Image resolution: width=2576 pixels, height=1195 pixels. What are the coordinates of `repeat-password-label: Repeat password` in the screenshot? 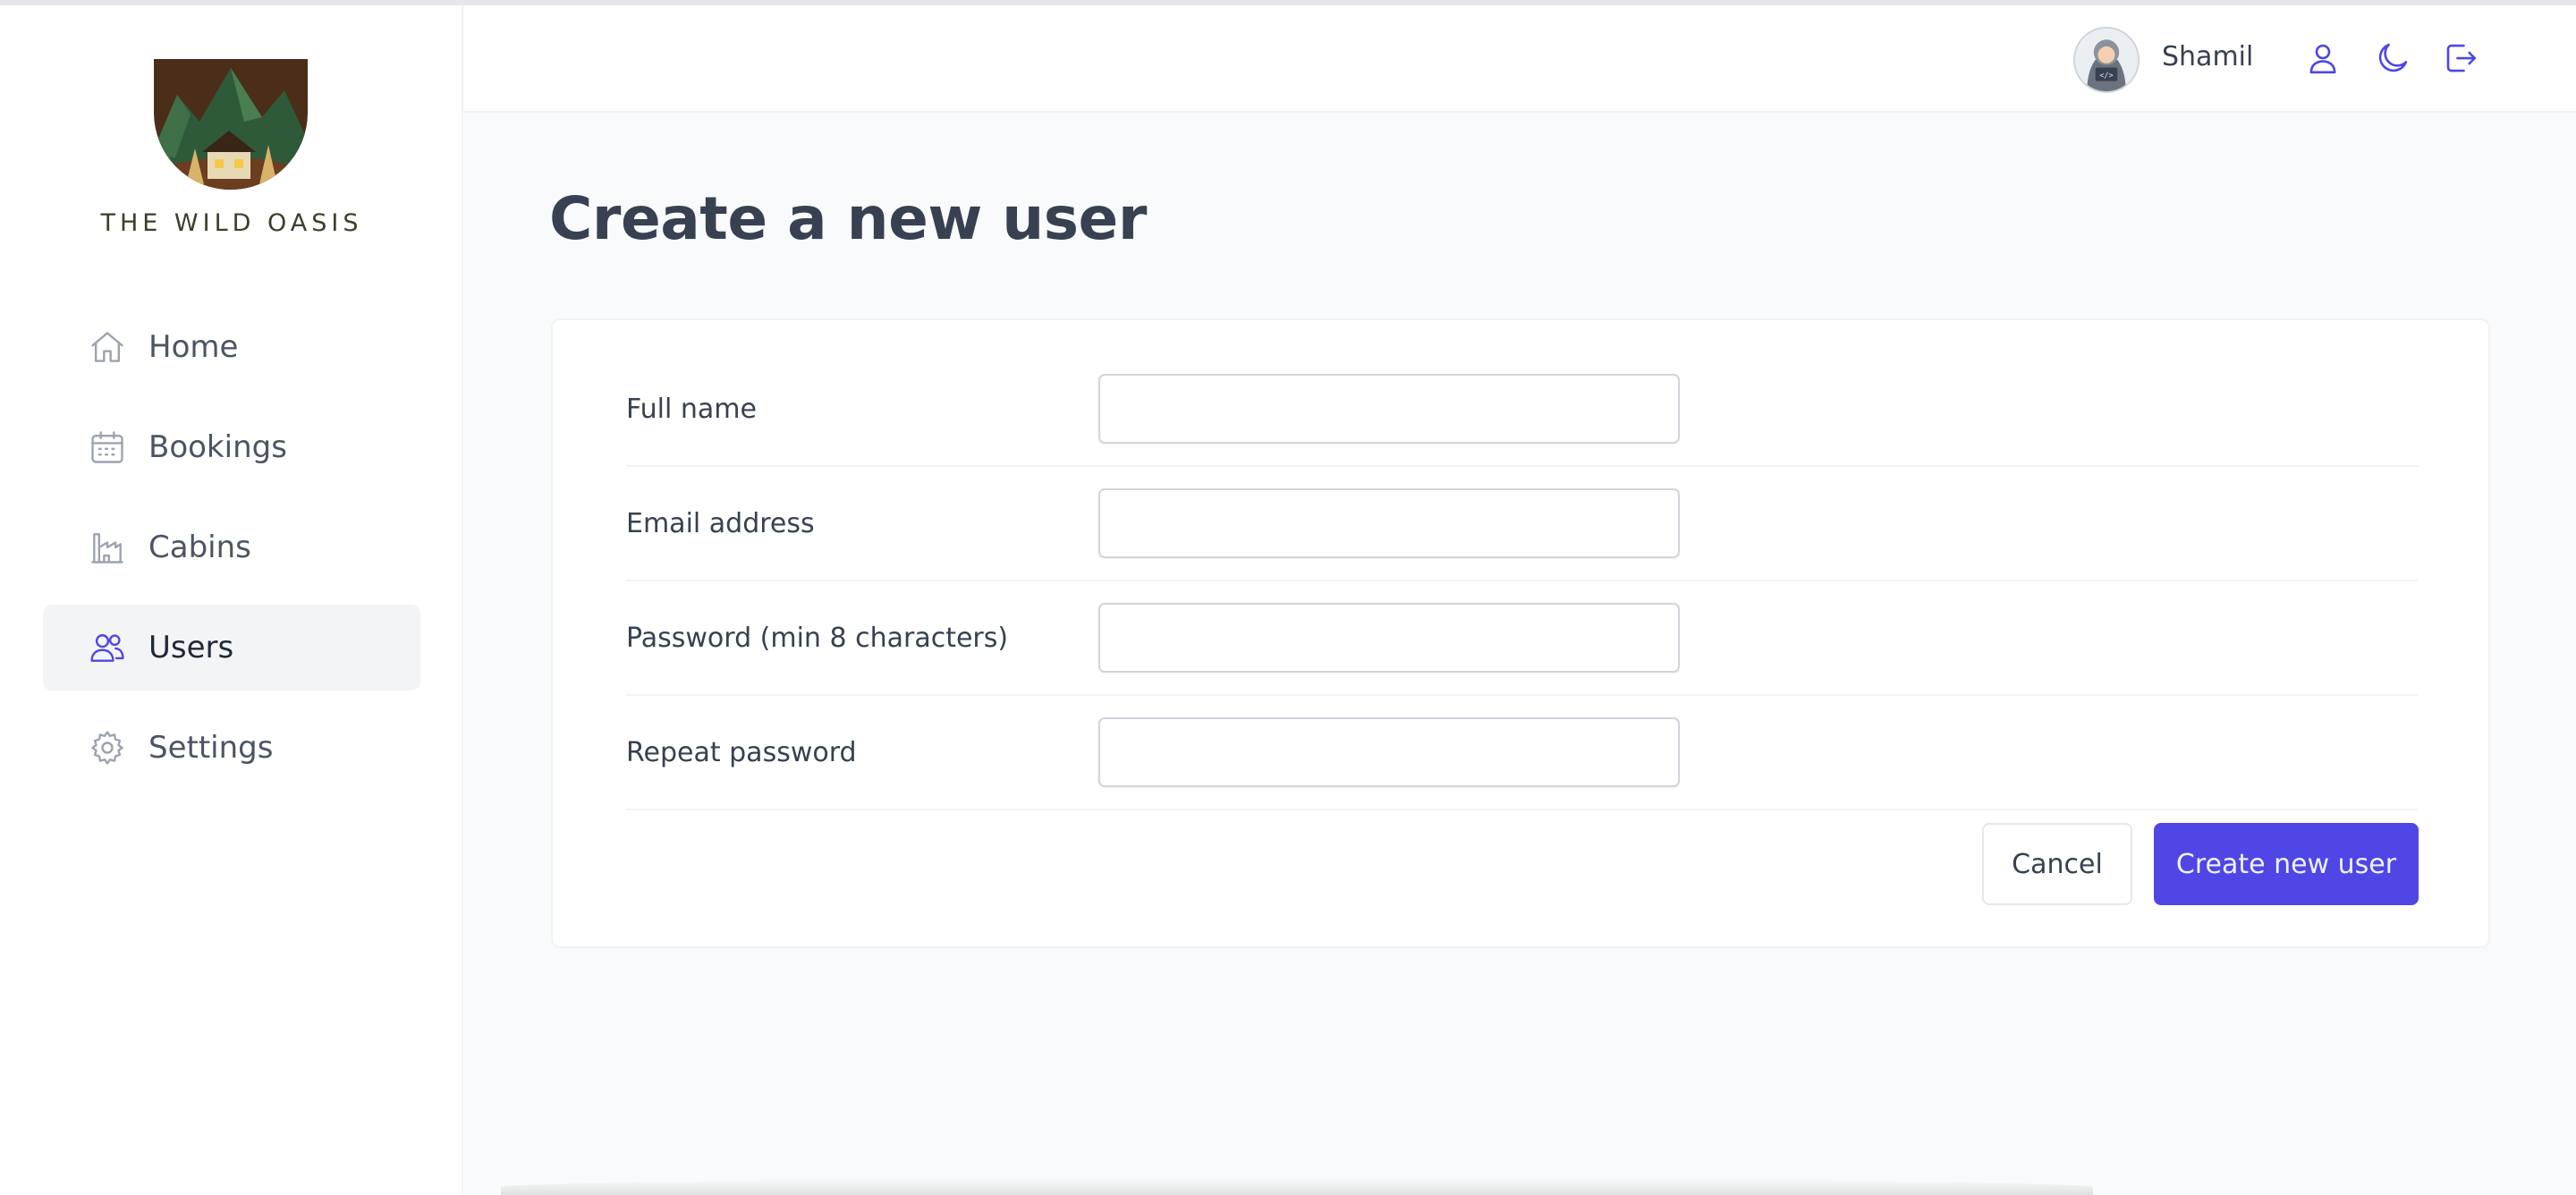 It's located at (741, 752).